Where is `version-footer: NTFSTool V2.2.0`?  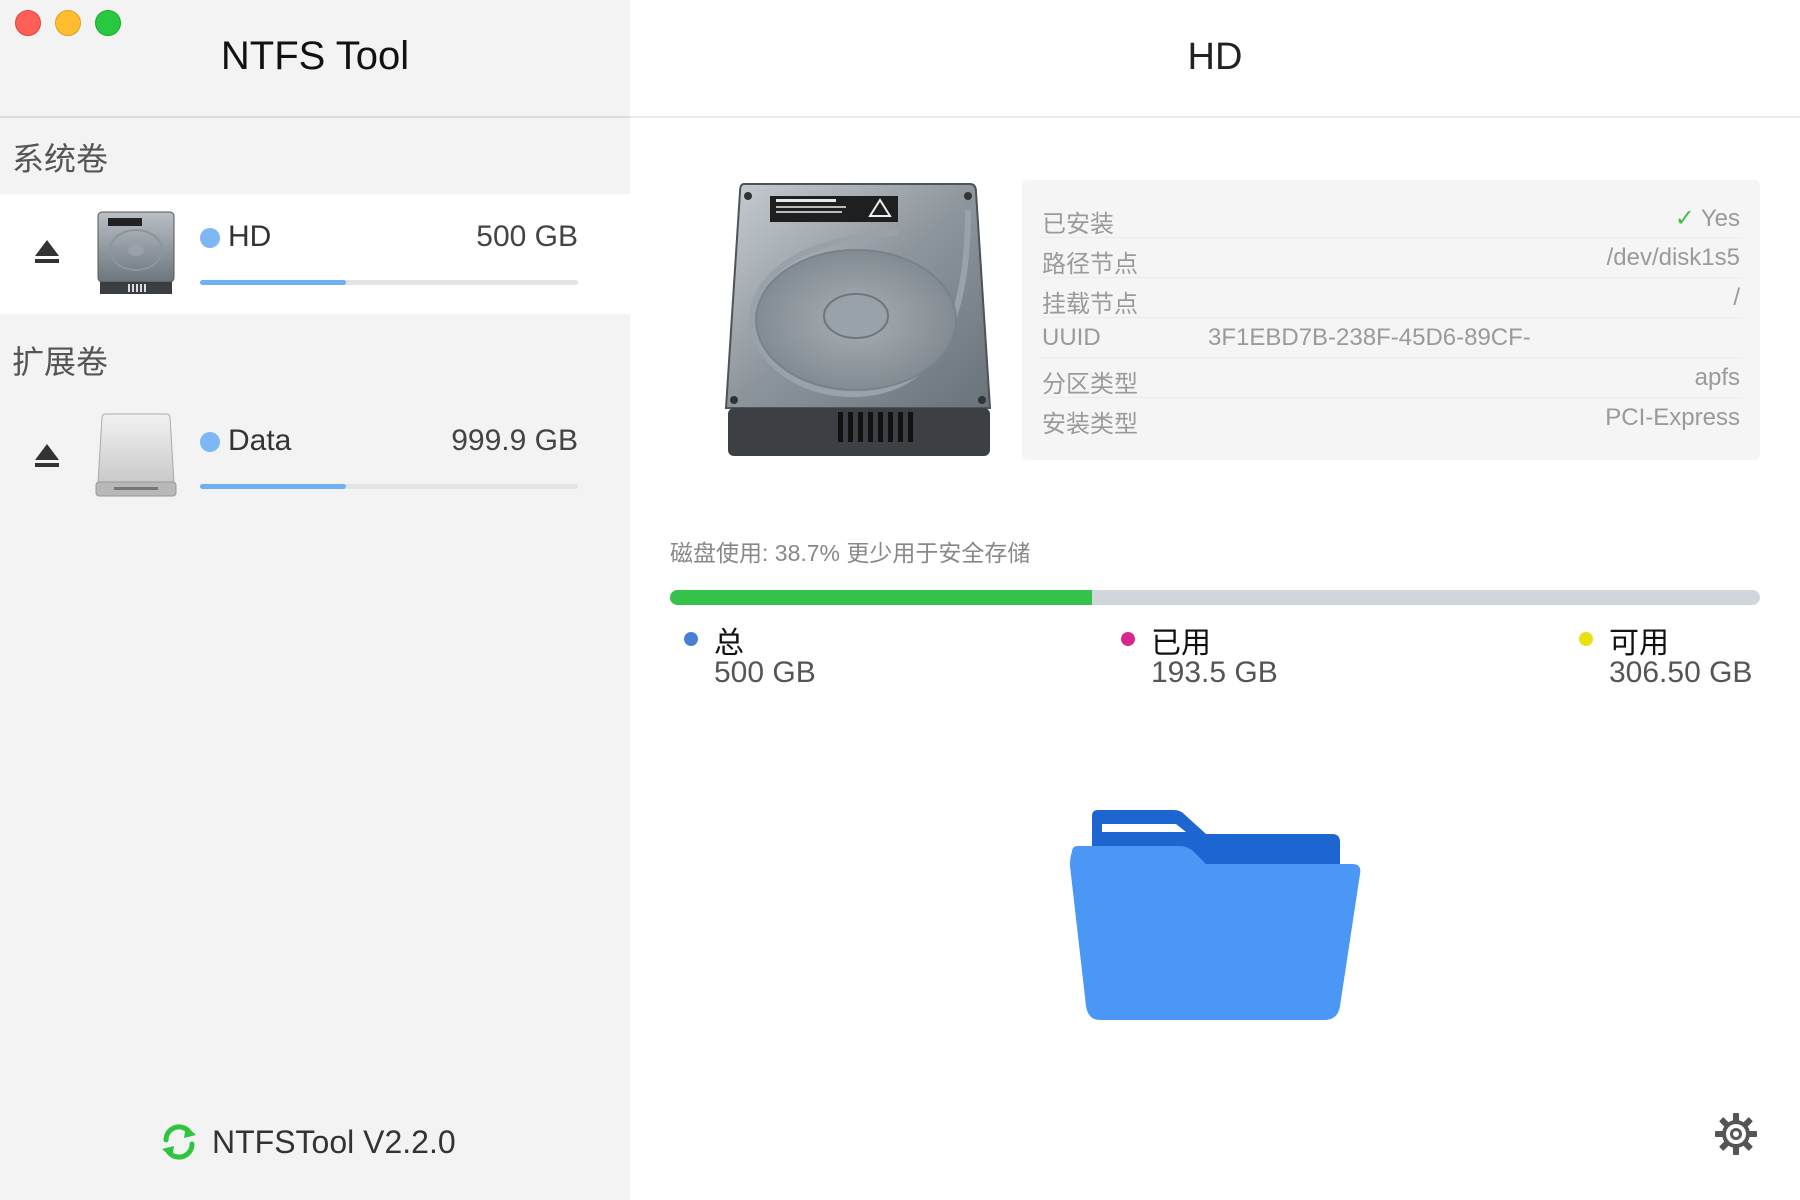 version-footer: NTFSTool V2.2.0 is located at coordinates (308, 1142).